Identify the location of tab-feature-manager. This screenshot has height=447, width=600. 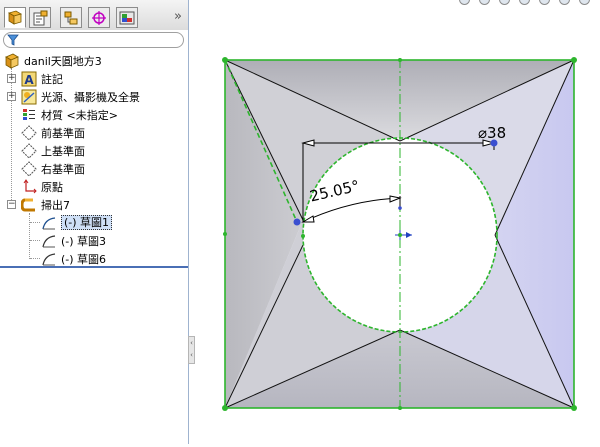
(15, 17).